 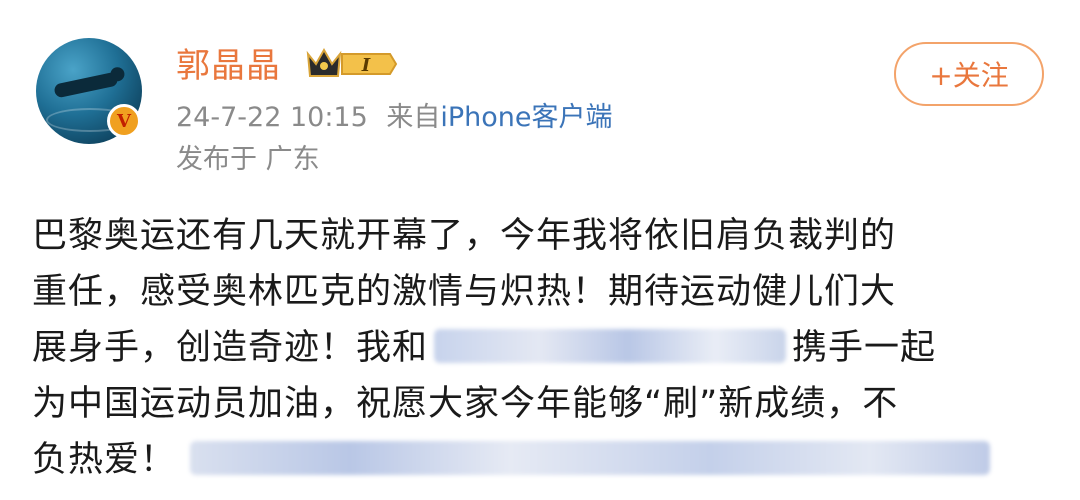 What do you see at coordinates (969, 74) in the screenshot?
I see `follow-button: +关注` at bounding box center [969, 74].